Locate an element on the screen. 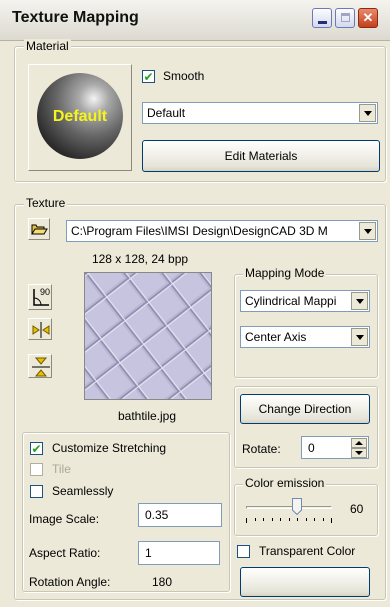  open-folder-icon is located at coordinates (39, 229).